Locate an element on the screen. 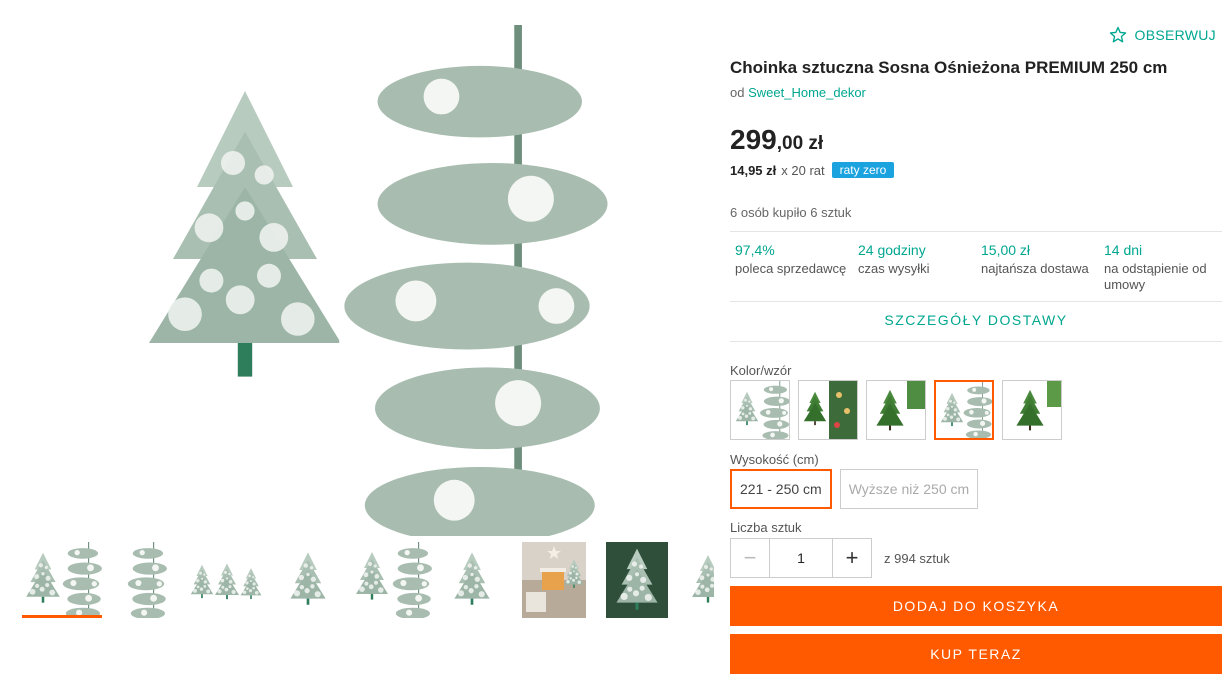 Image resolution: width=1228 pixels, height=680 pixels. seller-link: Sweet_Home_dekor is located at coordinates (807, 92).